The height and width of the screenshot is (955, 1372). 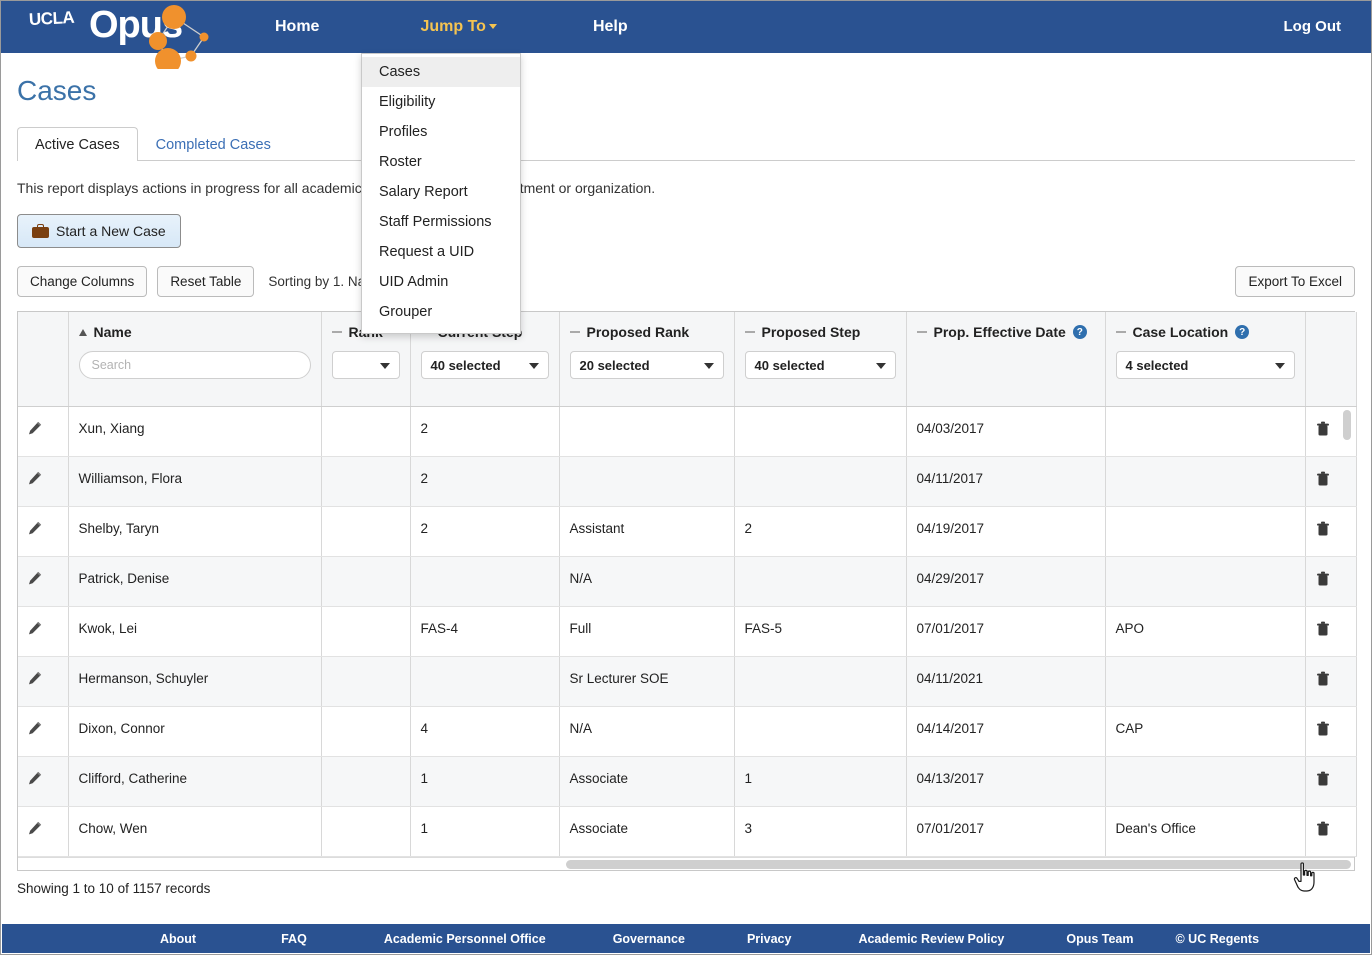 What do you see at coordinates (366, 831) in the screenshot?
I see `cell-rank` at bounding box center [366, 831].